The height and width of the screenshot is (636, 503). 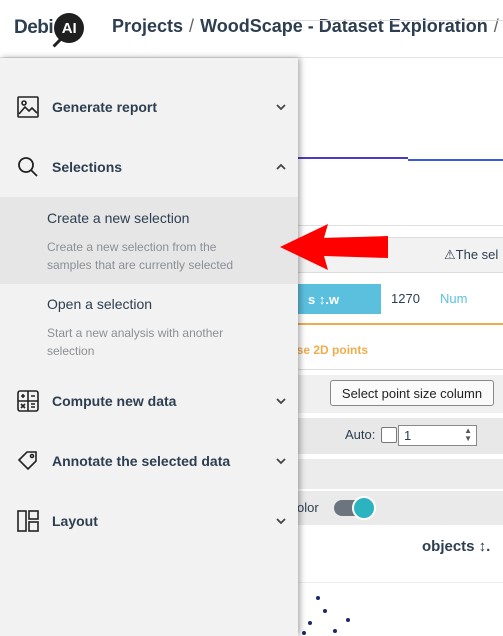 What do you see at coordinates (308, 507) in the screenshot?
I see `color-label: olor` at bounding box center [308, 507].